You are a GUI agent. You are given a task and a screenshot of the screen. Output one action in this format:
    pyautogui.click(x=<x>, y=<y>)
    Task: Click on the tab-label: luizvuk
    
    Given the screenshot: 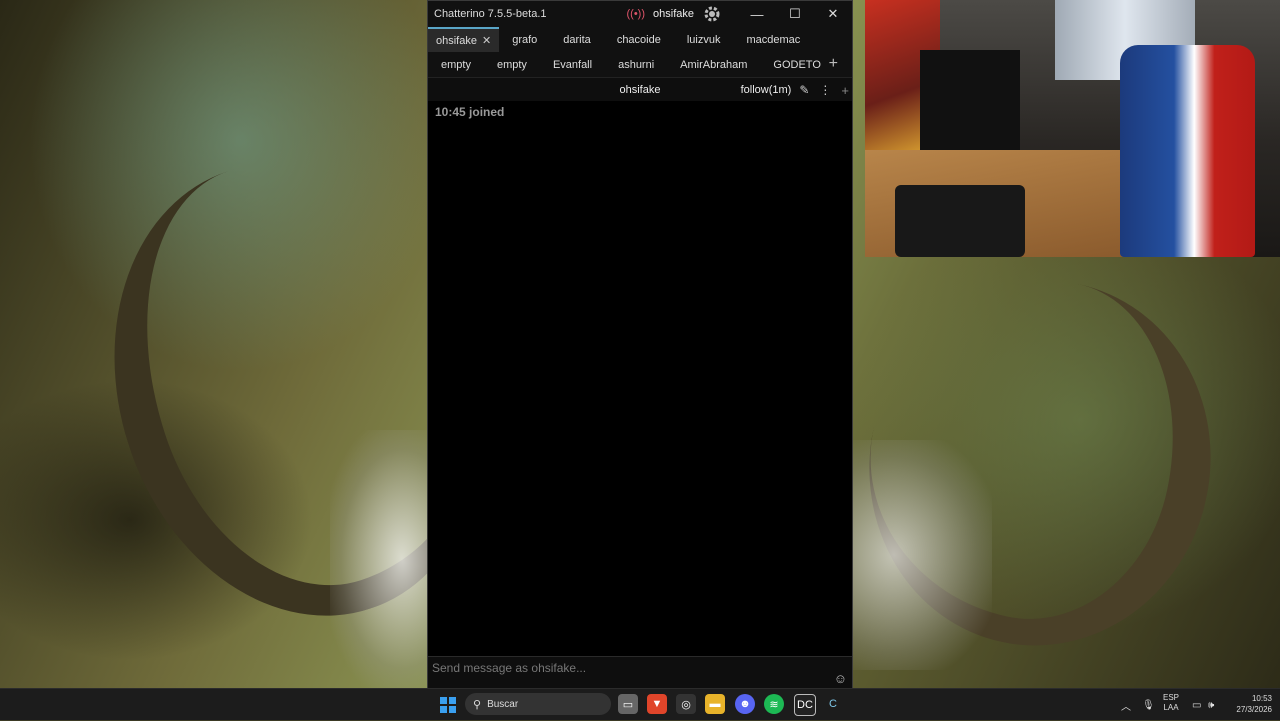 What is the action you would take?
    pyautogui.click(x=703, y=39)
    